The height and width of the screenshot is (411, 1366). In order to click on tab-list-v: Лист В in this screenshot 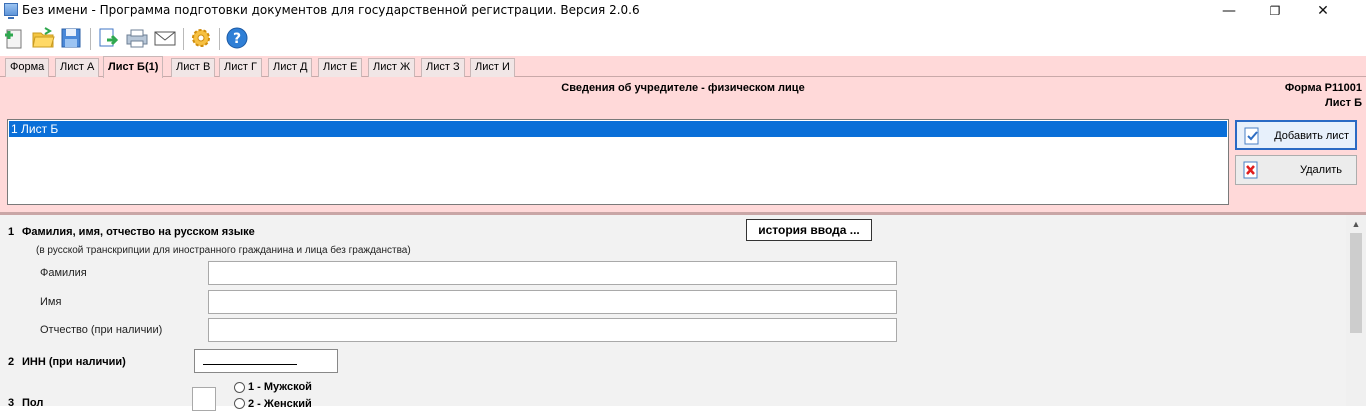, I will do `click(193, 67)`.